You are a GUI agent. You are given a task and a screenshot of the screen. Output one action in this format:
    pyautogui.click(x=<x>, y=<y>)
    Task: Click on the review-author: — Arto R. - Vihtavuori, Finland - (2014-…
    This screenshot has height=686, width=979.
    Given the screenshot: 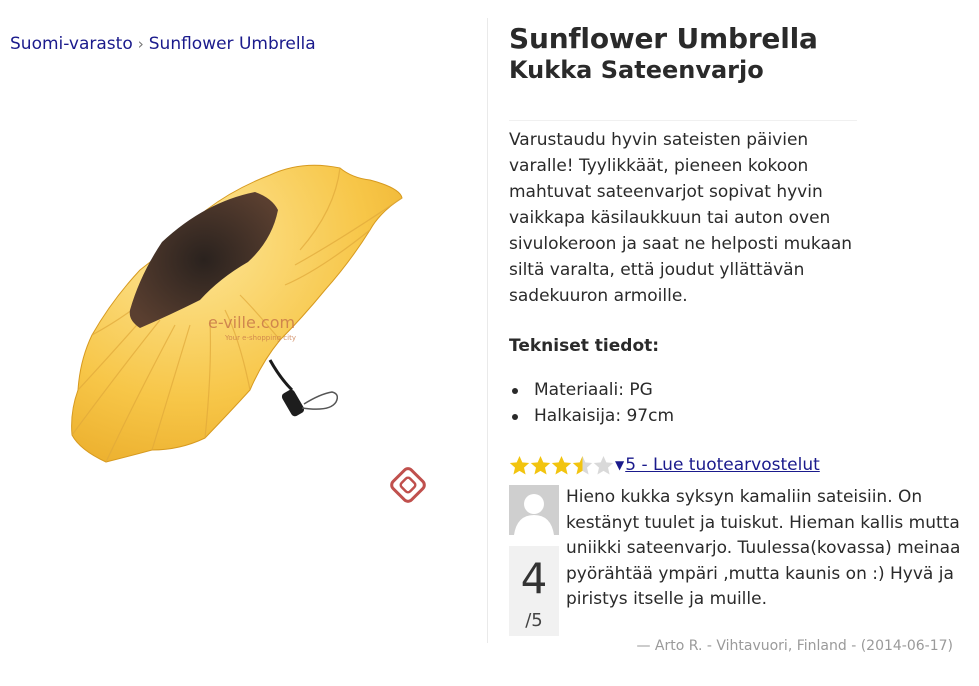 What is the action you would take?
    pyautogui.click(x=794, y=646)
    